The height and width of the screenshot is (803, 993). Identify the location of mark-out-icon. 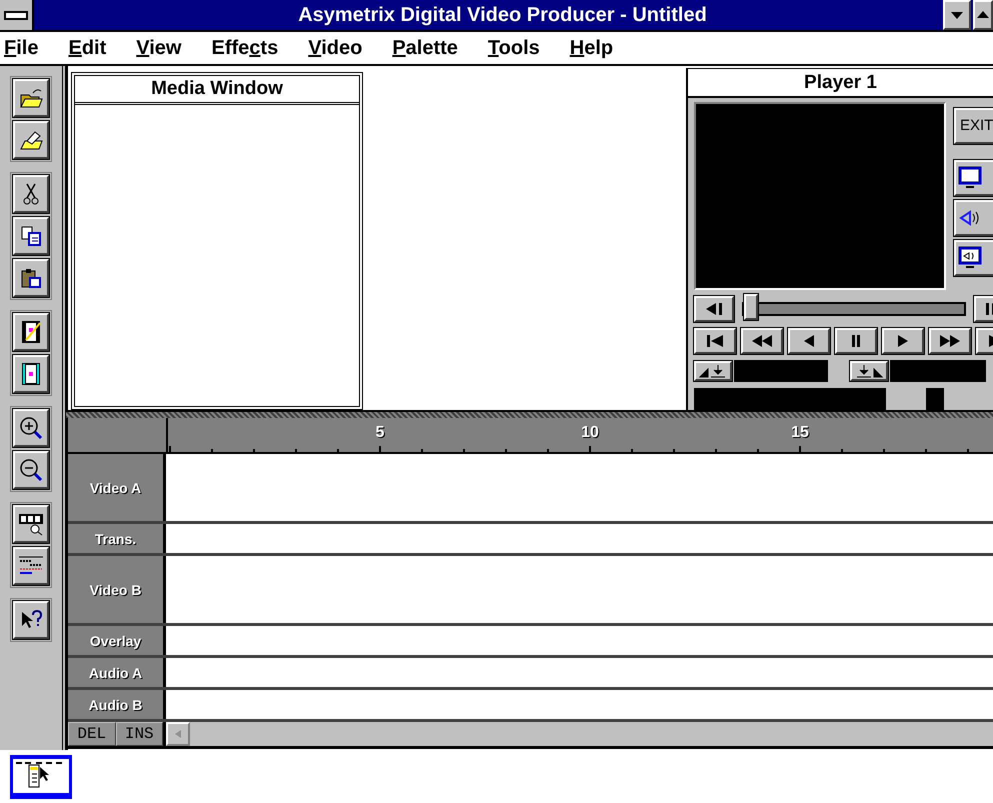
(869, 371).